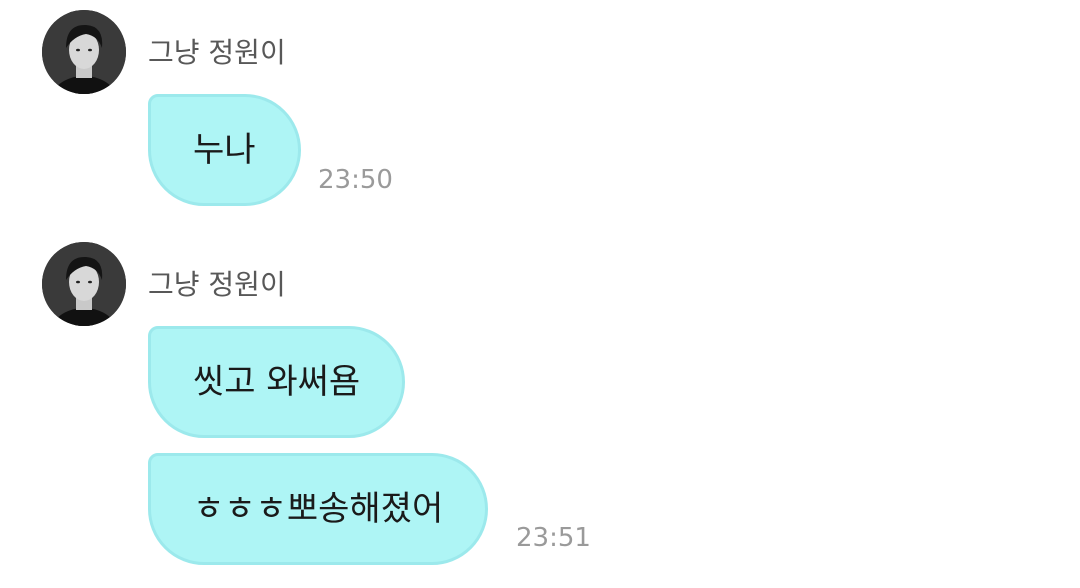 This screenshot has height=588, width=1080. I want to click on message-timestamp: 23:51, so click(553, 538).